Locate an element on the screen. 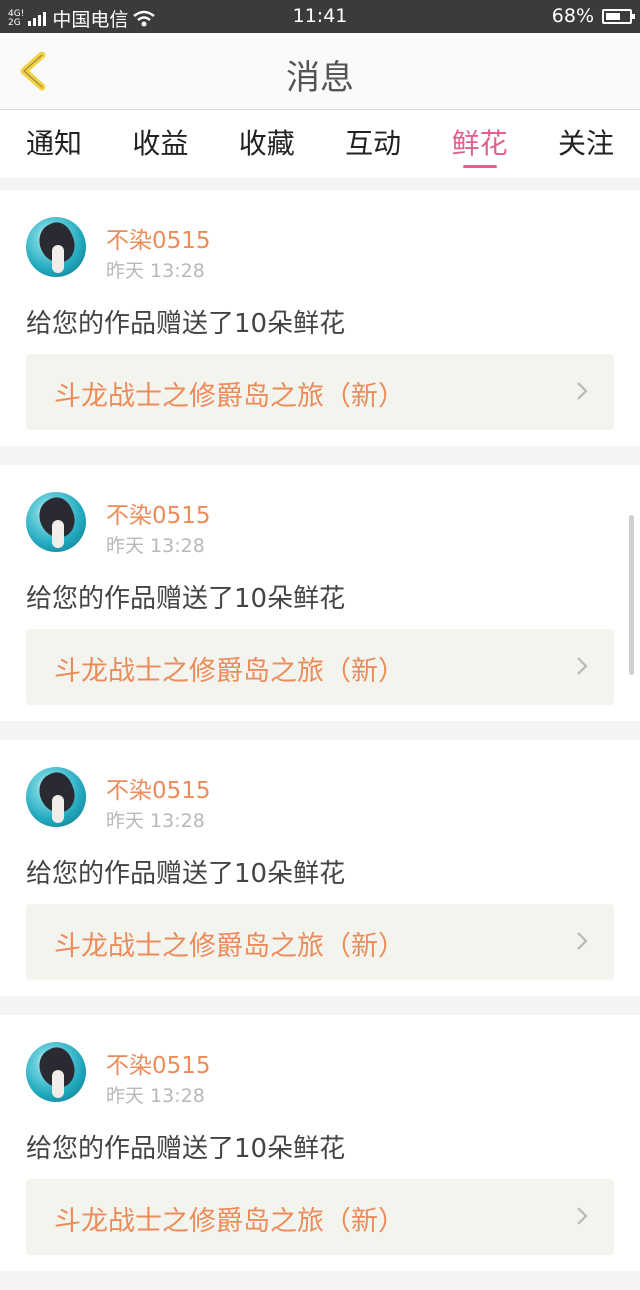 This screenshot has height=1290, width=640. active-tab-indicator is located at coordinates (479, 166).